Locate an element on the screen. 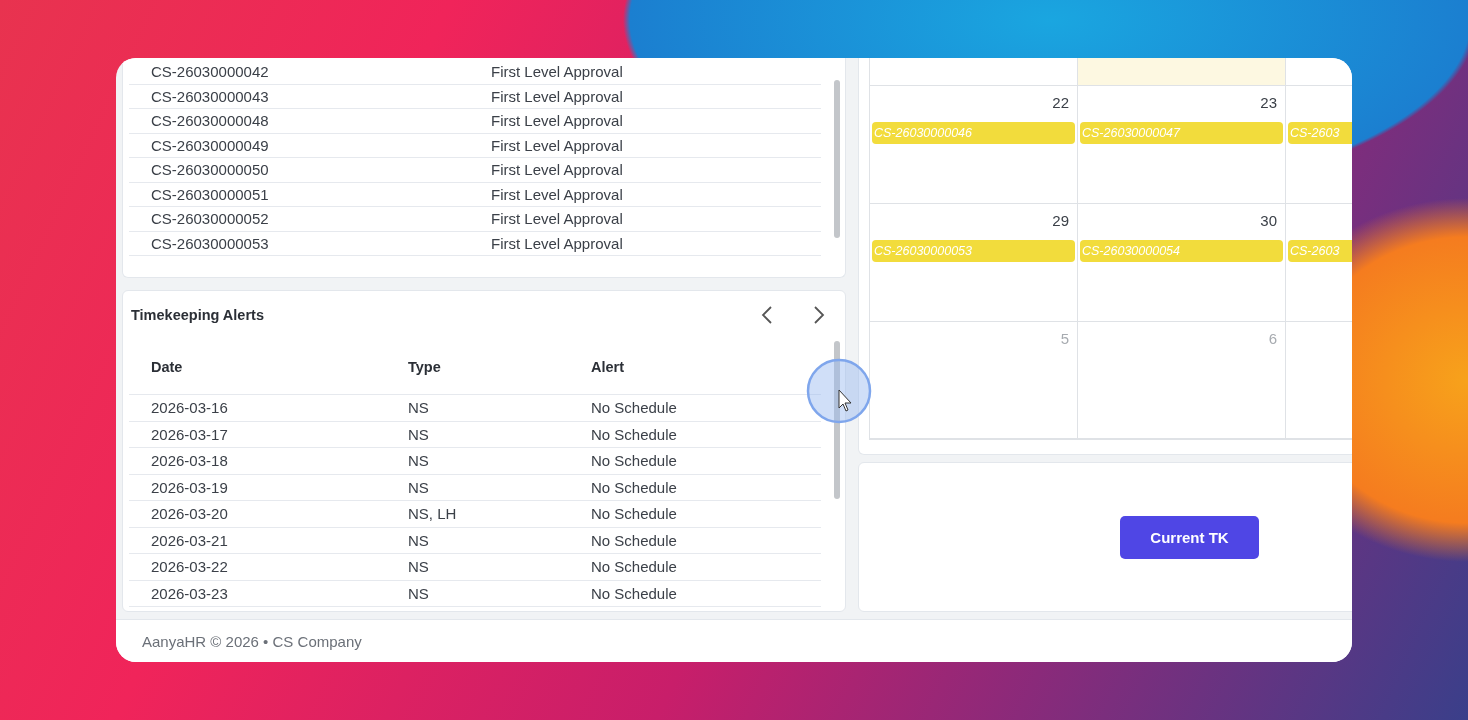  request-id: CS-26030000048 is located at coordinates (210, 121).